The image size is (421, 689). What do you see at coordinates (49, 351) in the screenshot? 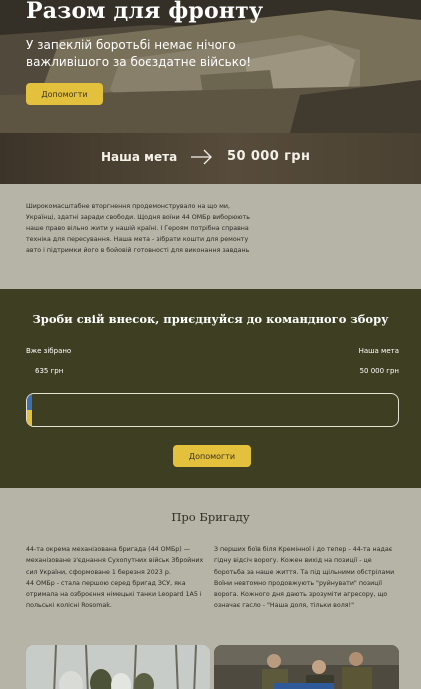
I see `collected-label: Вже зібрано` at bounding box center [49, 351].